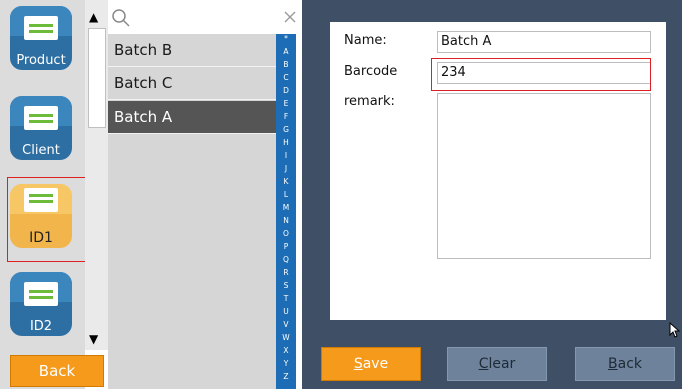 The width and height of the screenshot is (682, 389). Describe the element at coordinates (286, 195) in the screenshot. I see `alphabet-letter: L` at that location.